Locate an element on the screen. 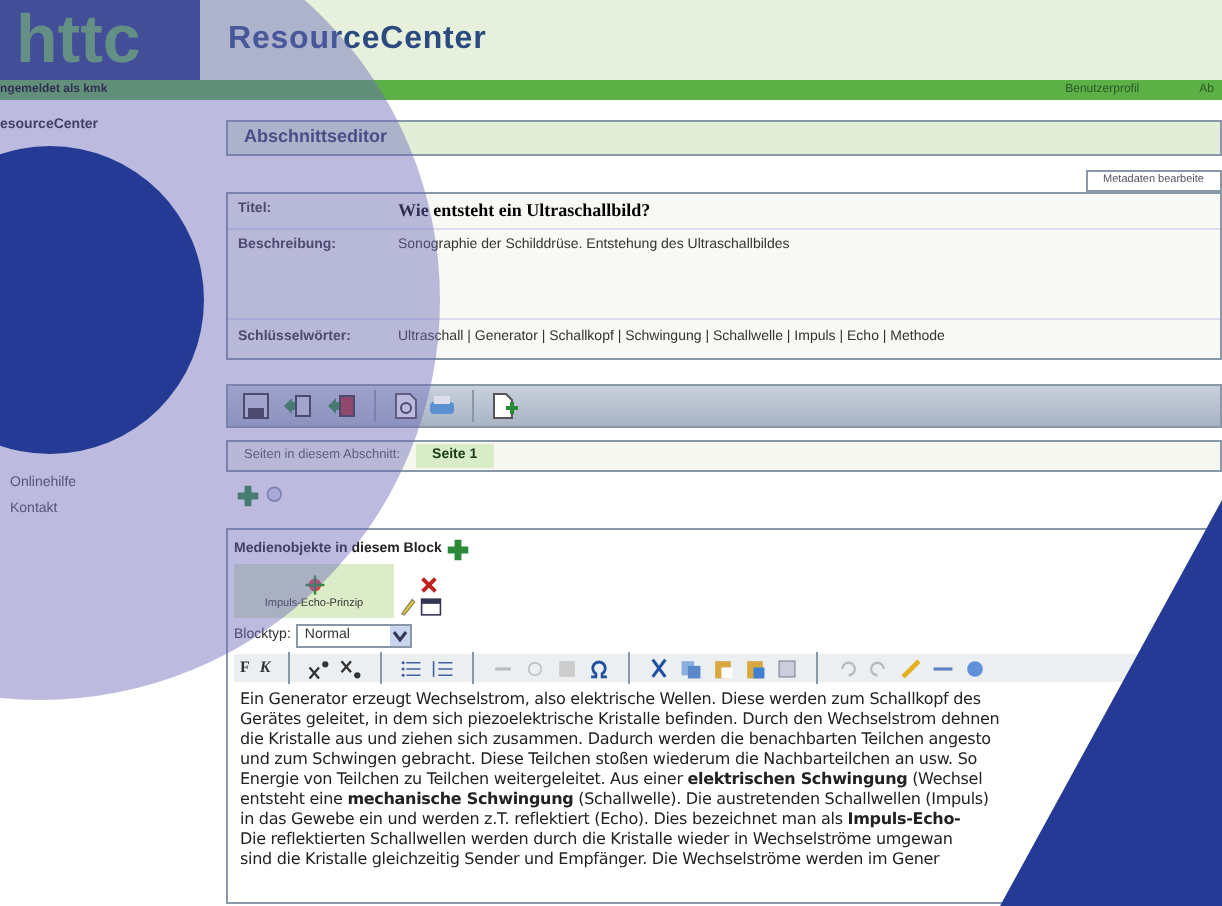 This screenshot has width=1222, height=906. editor-text-line: und zum Schwingen gebracht. Diese Teilchen stoßen wiederum die Nachbarteilchen an usw. So is located at coordinates (609, 760).